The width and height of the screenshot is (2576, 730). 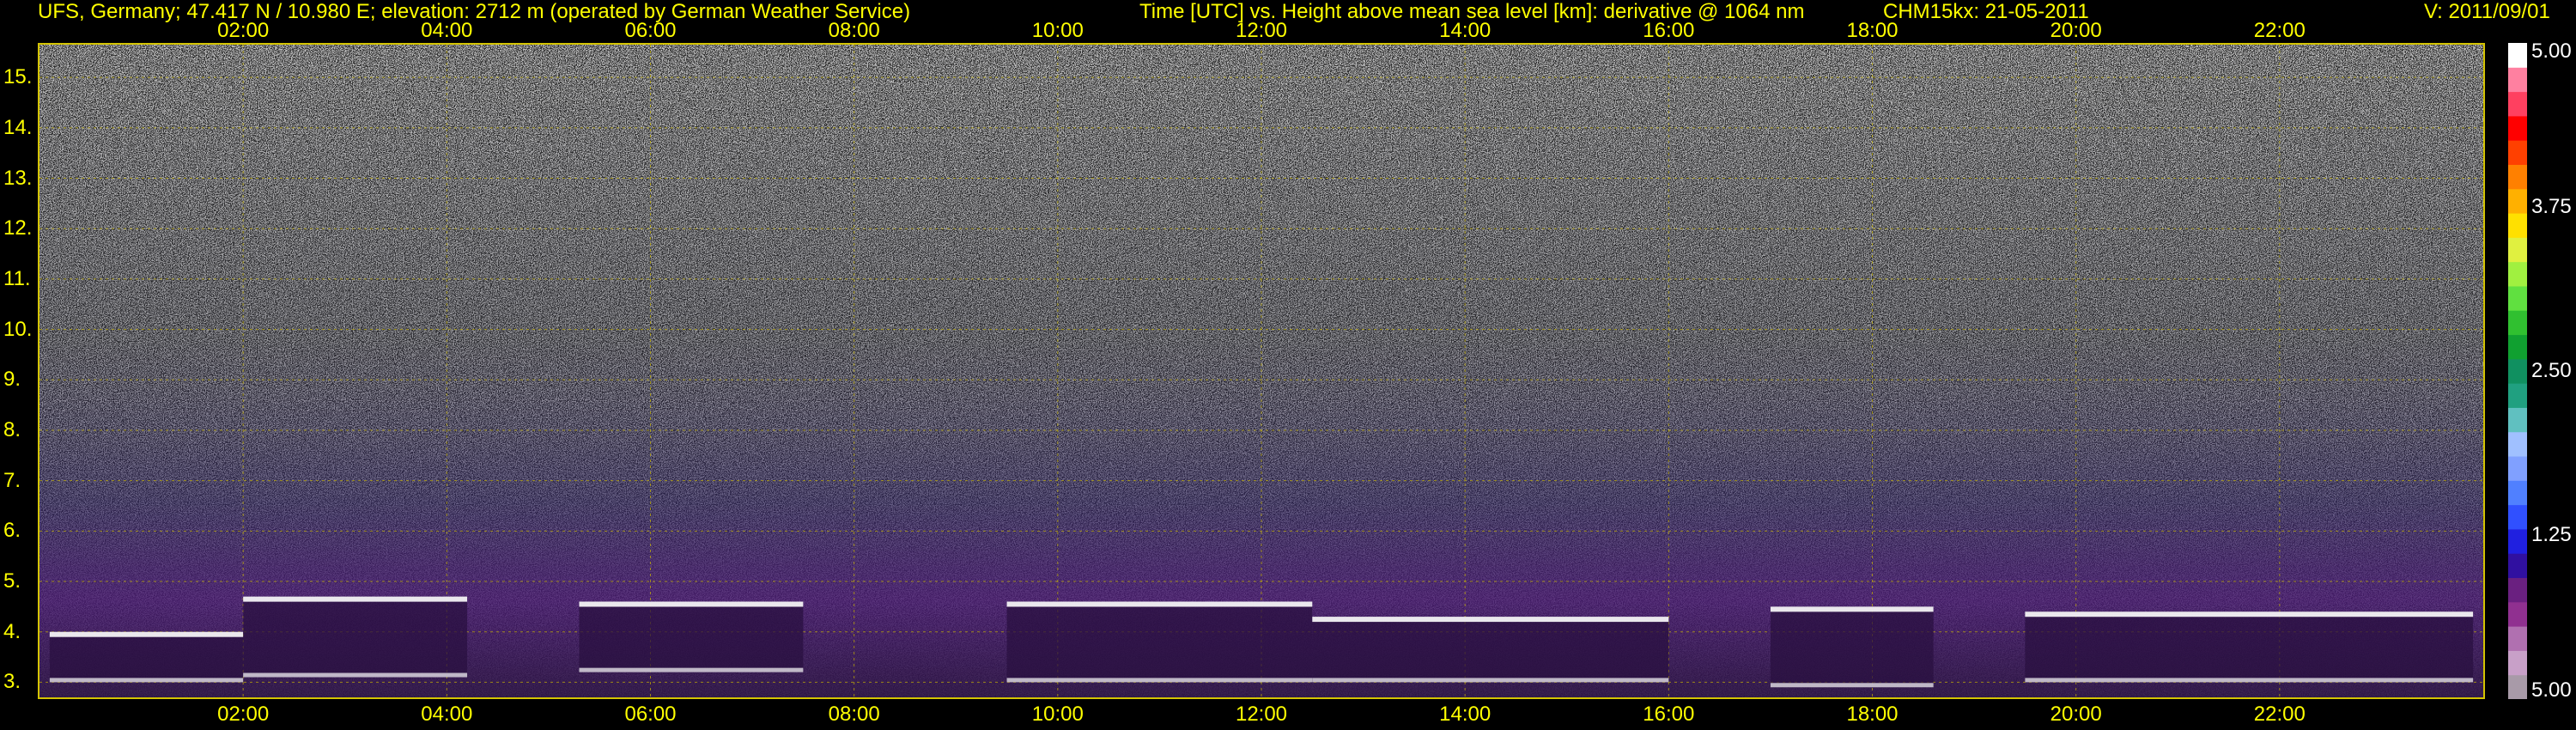 What do you see at coordinates (854, 30) in the screenshot?
I see `x-tick-label-top: 08:00` at bounding box center [854, 30].